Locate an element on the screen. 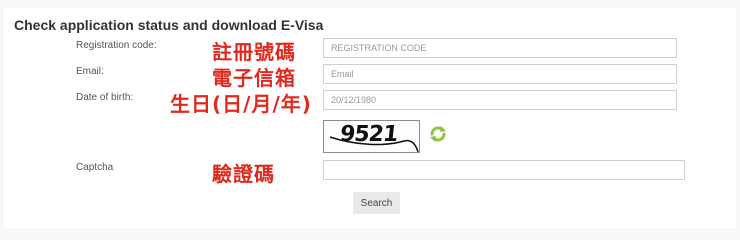 Image resolution: width=740 pixels, height=240 pixels. refresh-icon-graphic is located at coordinates (438, 134).